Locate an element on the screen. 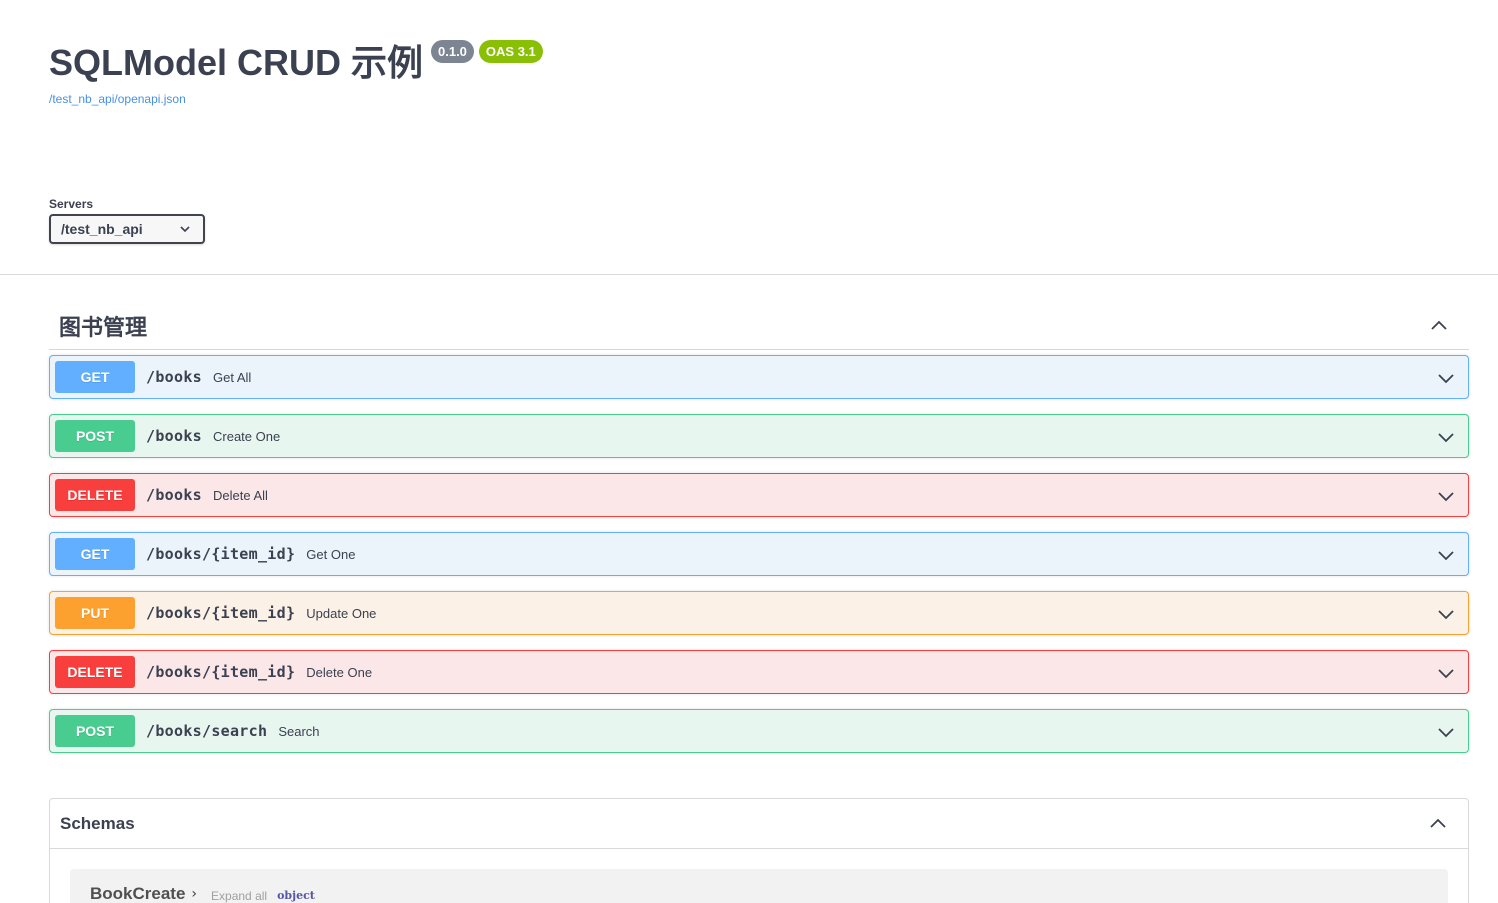  servers-section: Servers /test_nb_api is located at coordinates (127, 220).